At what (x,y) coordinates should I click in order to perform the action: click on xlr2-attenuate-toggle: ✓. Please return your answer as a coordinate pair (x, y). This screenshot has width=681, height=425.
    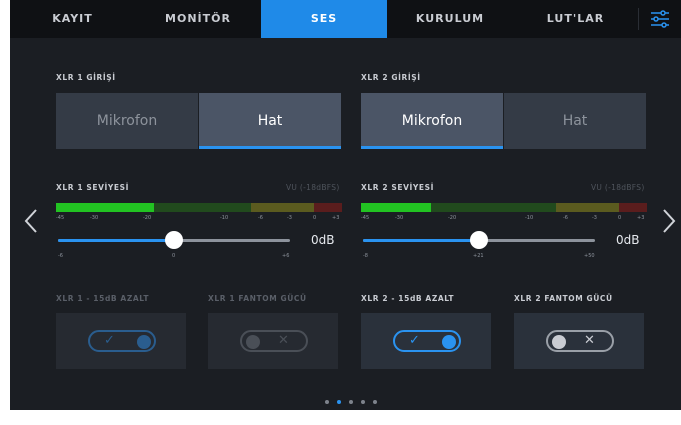
    Looking at the image, I should click on (426, 341).